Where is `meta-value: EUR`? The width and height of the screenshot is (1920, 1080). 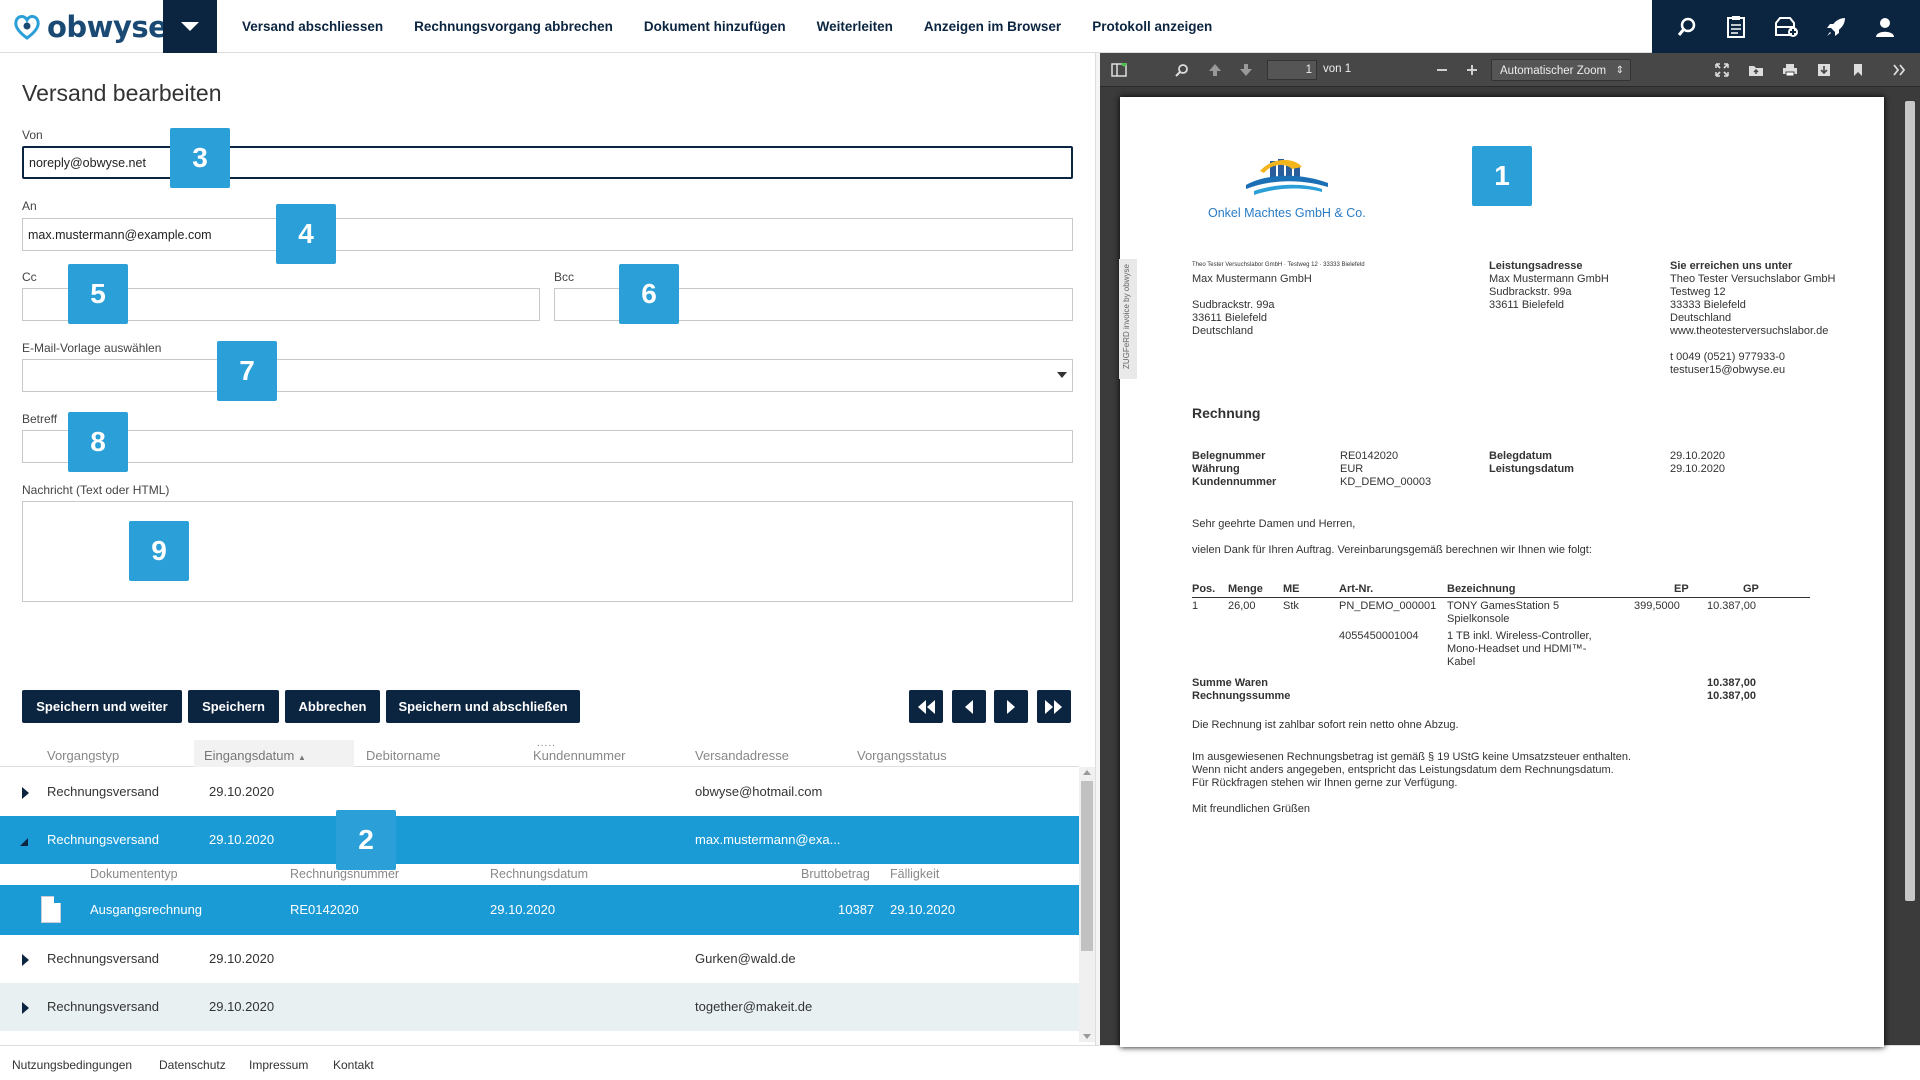
meta-value: EUR is located at coordinates (1352, 469).